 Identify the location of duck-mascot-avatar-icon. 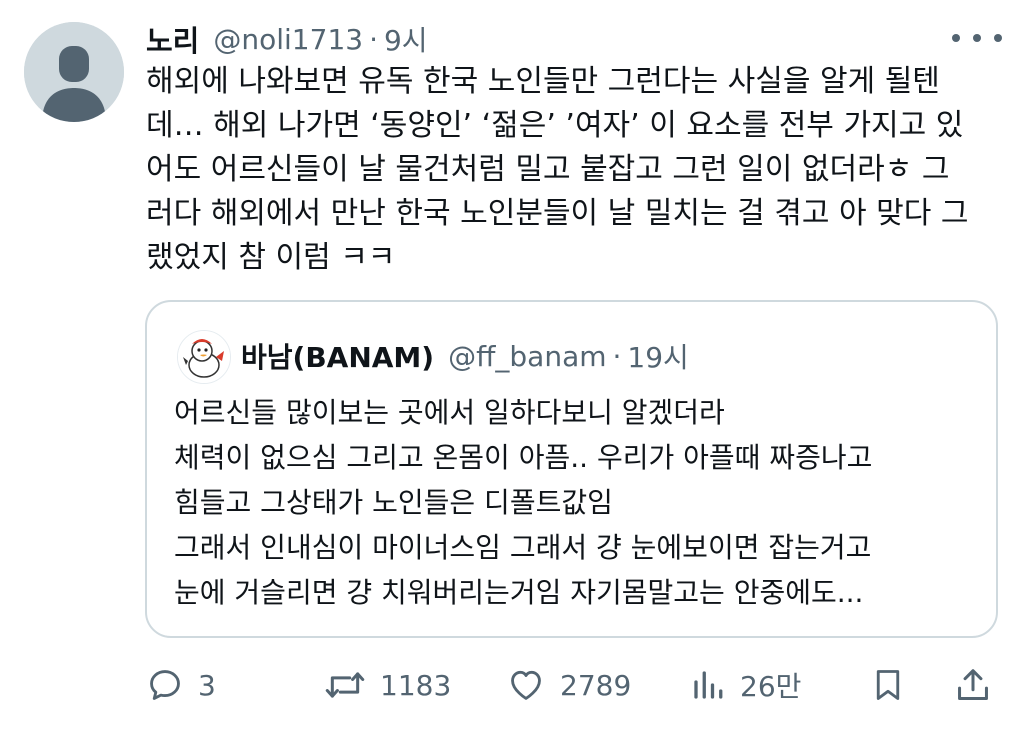
(204, 357).